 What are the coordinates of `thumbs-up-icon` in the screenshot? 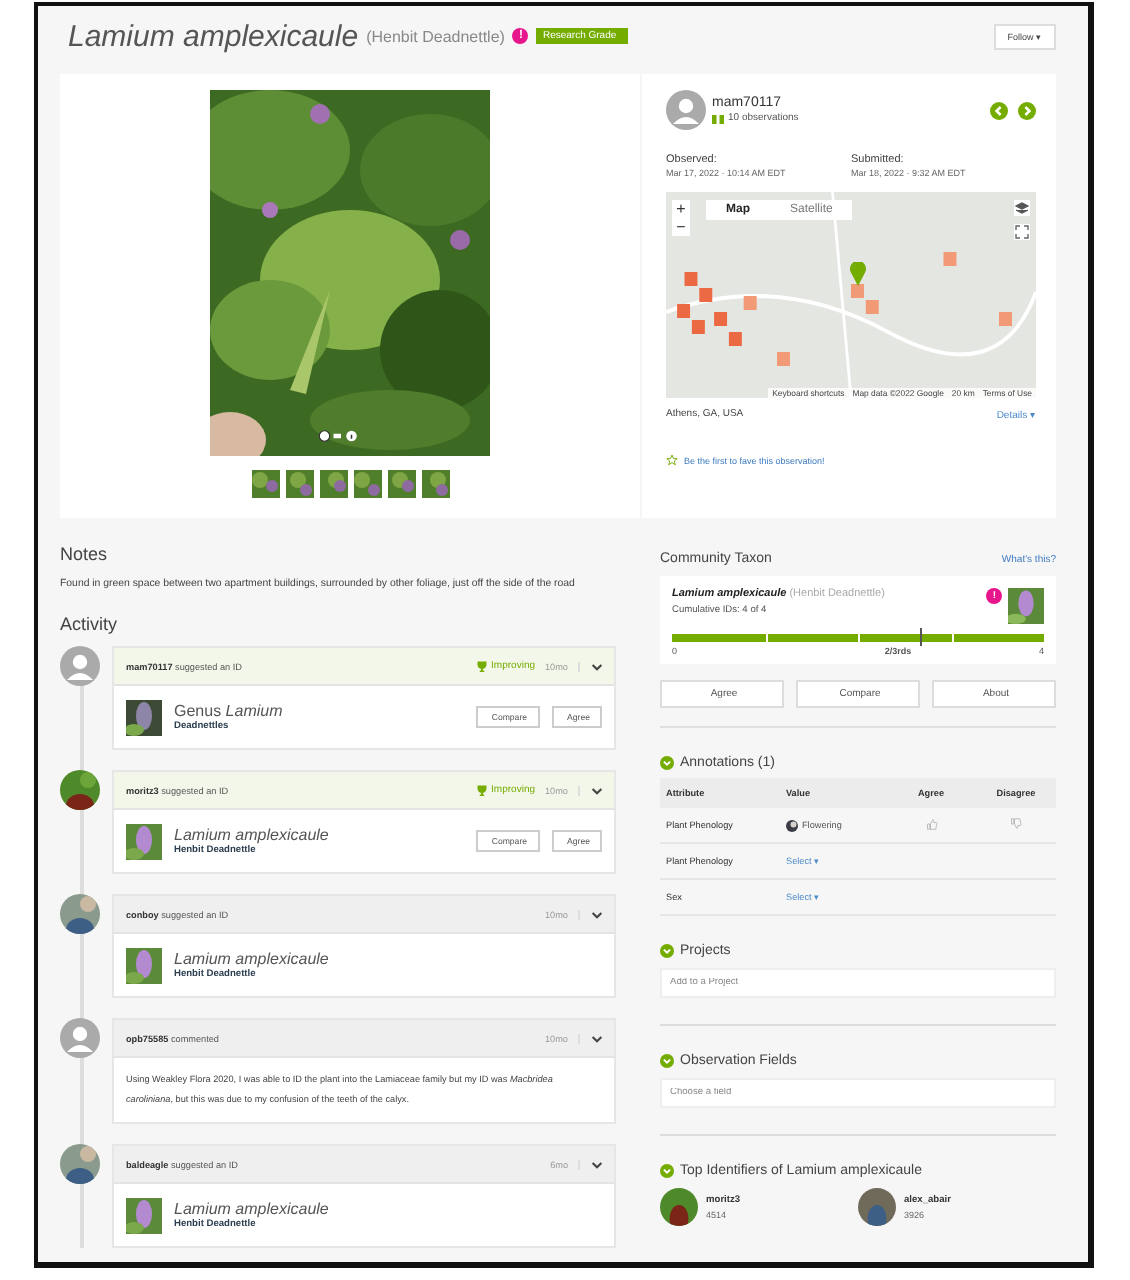 It's located at (931, 824).